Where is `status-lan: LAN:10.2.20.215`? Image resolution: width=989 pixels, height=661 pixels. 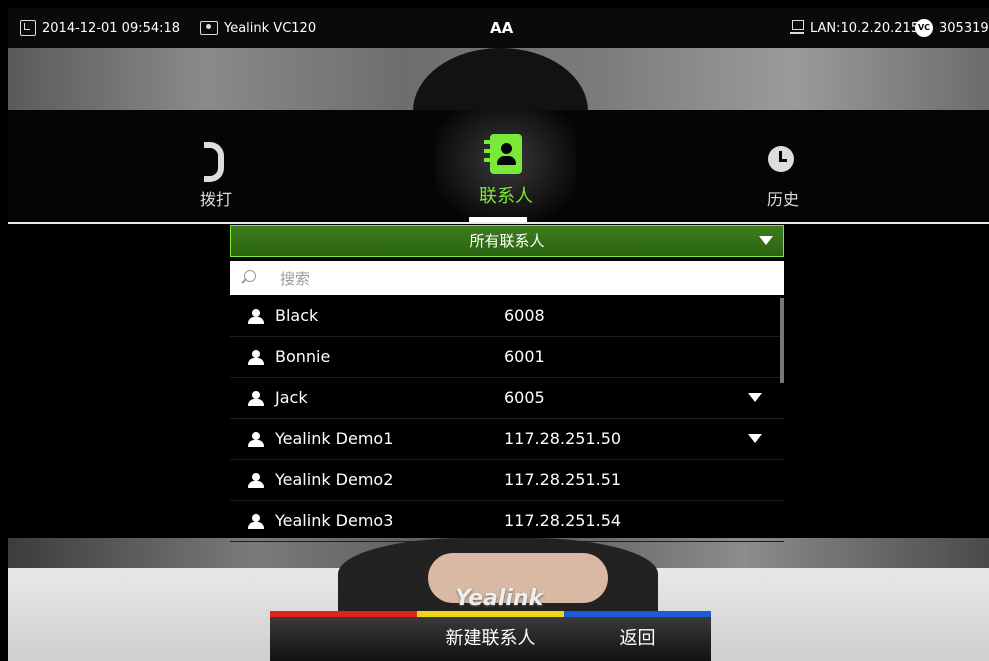 status-lan: LAN:10.2.20.215 is located at coordinates (854, 28).